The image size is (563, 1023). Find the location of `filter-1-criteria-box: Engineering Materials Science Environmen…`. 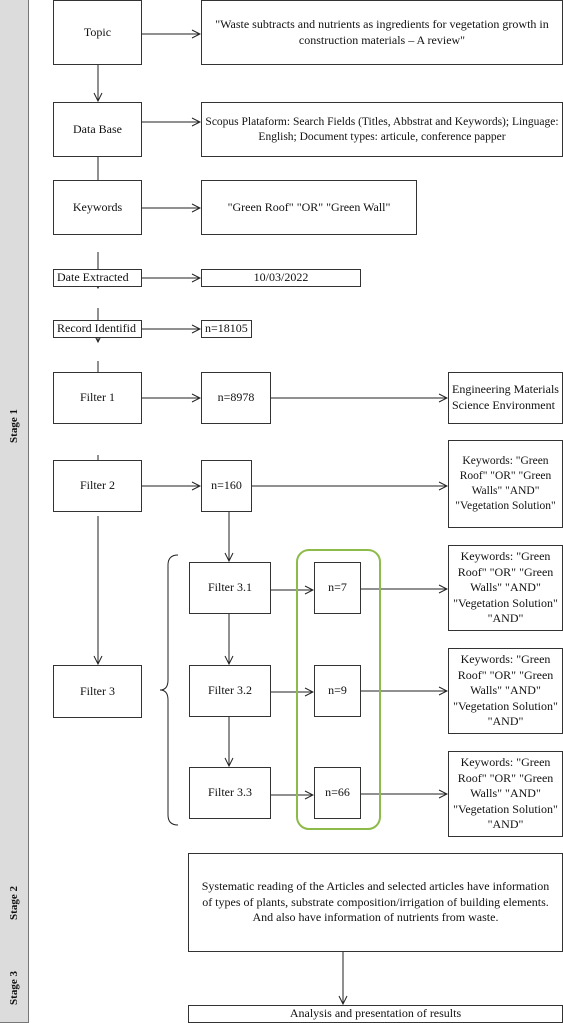

filter-1-criteria-box: Engineering Materials Science Environmen… is located at coordinates (505, 398).